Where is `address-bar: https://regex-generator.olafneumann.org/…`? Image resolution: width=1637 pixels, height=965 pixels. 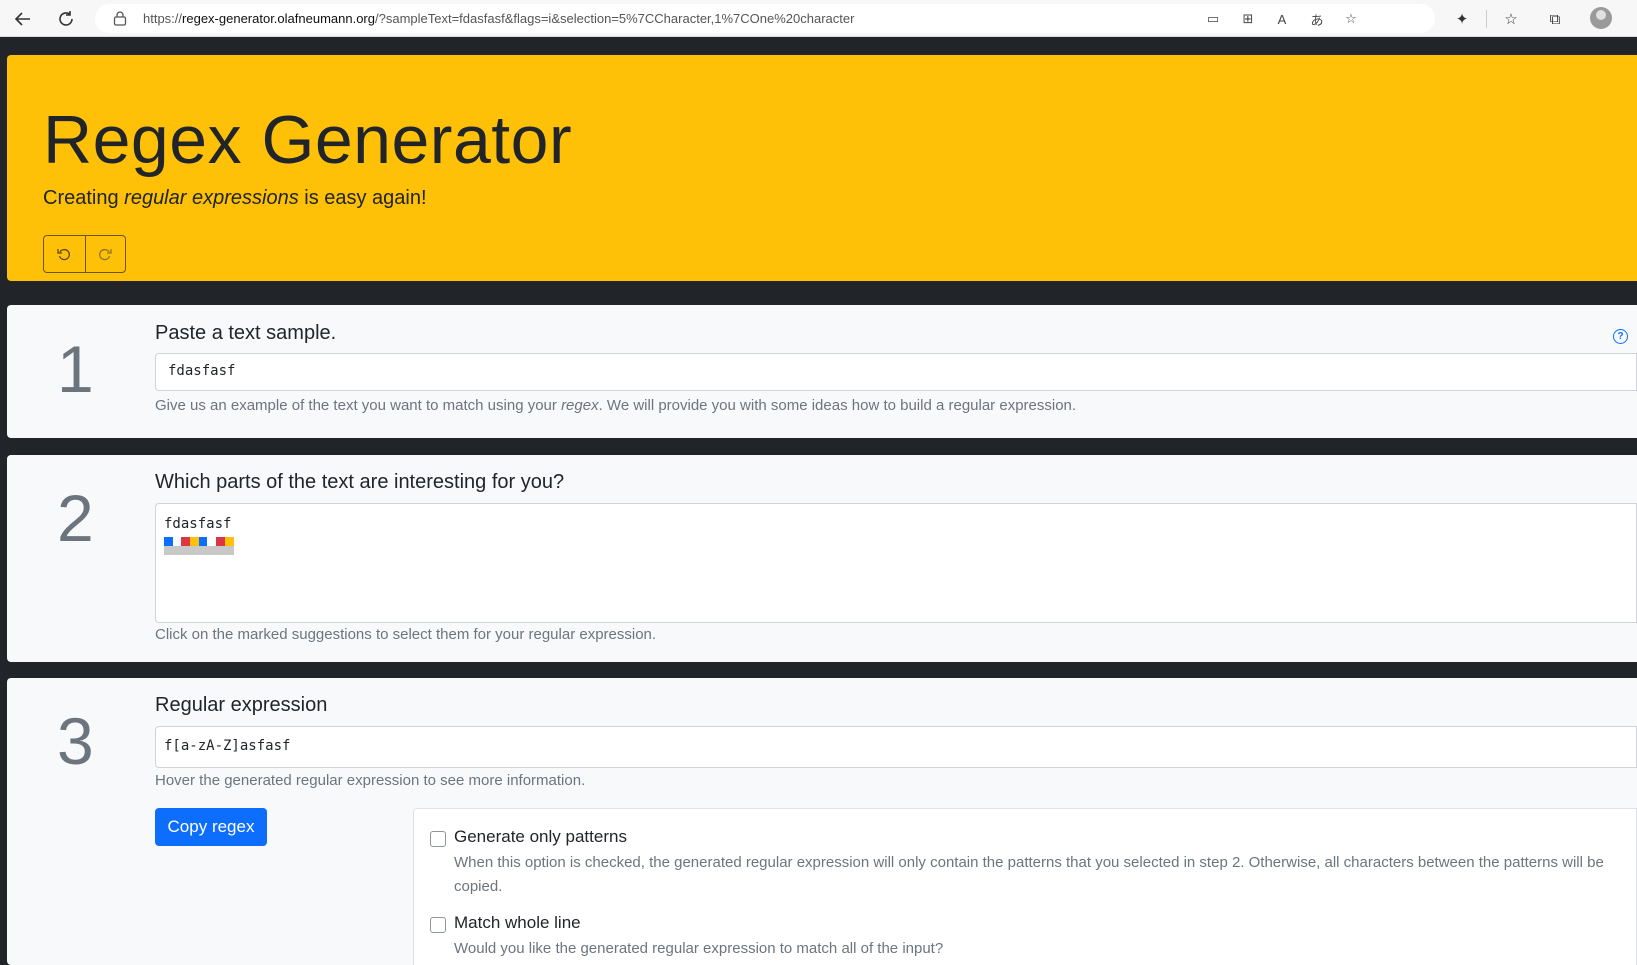
address-bar: https://regex-generator.olafneumann.org/… is located at coordinates (765, 18).